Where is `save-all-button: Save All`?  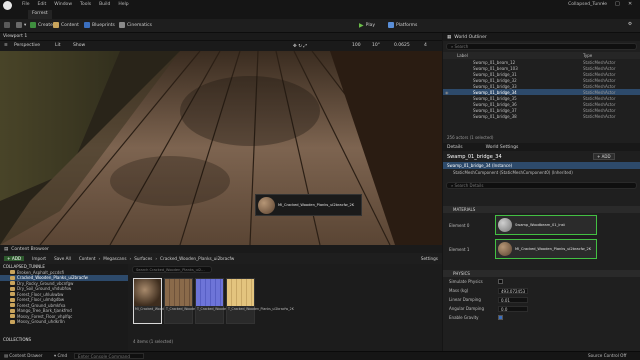 save-all-button: Save All is located at coordinates (62, 258).